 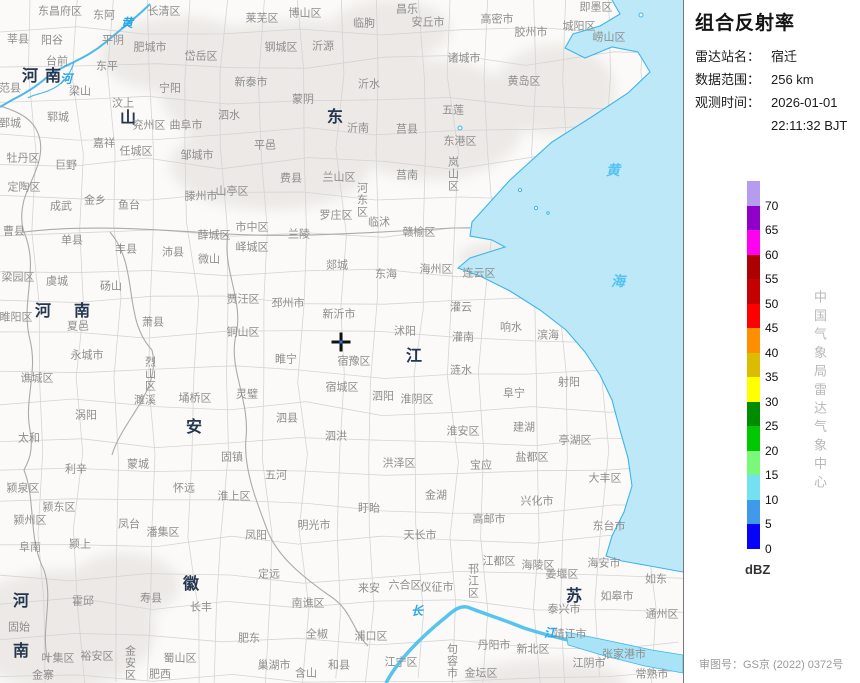 What do you see at coordinates (772, 279) in the screenshot?
I see `colorbar-value: 55` at bounding box center [772, 279].